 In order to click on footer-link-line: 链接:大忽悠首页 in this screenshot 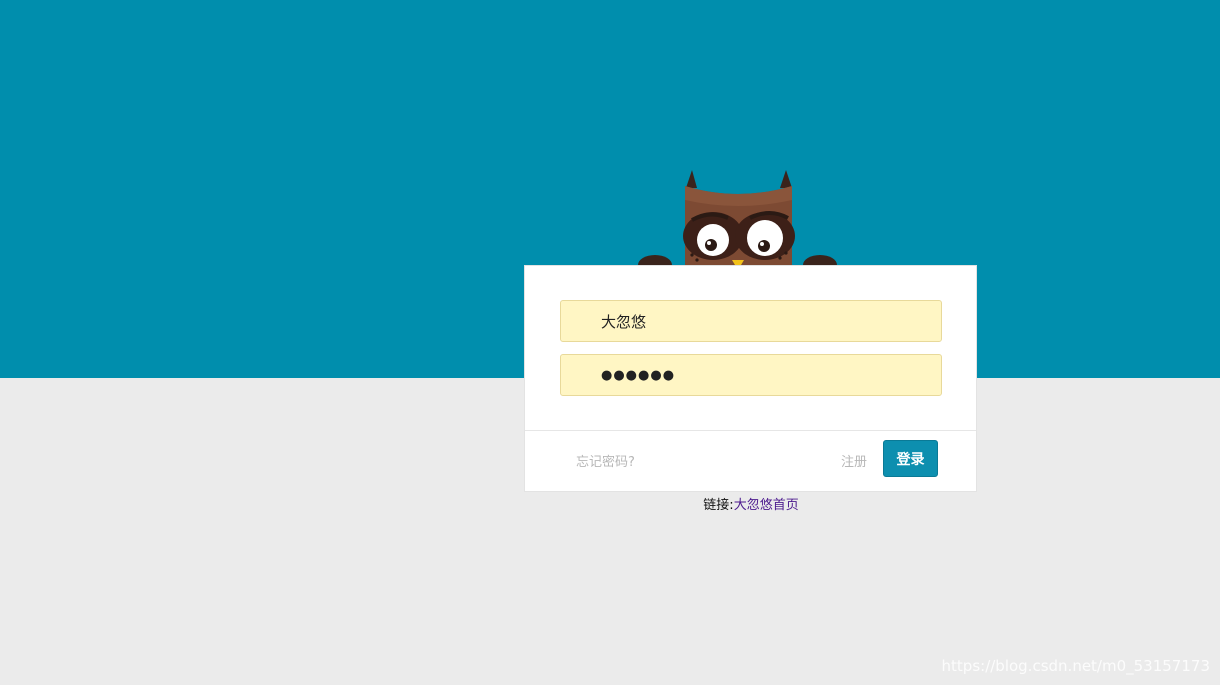, I will do `click(610, 503)`.